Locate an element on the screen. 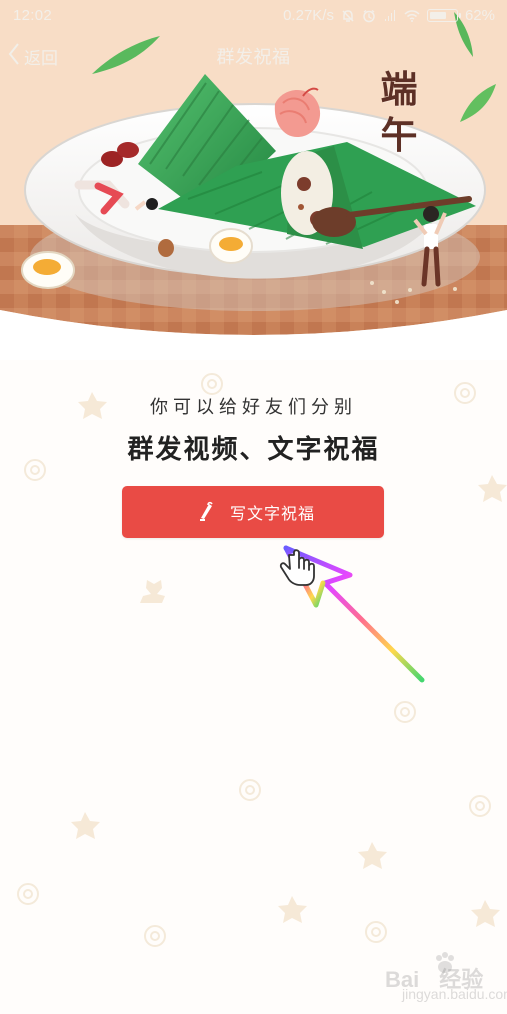 This screenshot has width=507, height=1014. status-bar: 12:02 0.27K/s 62% is located at coordinates (253, 16).